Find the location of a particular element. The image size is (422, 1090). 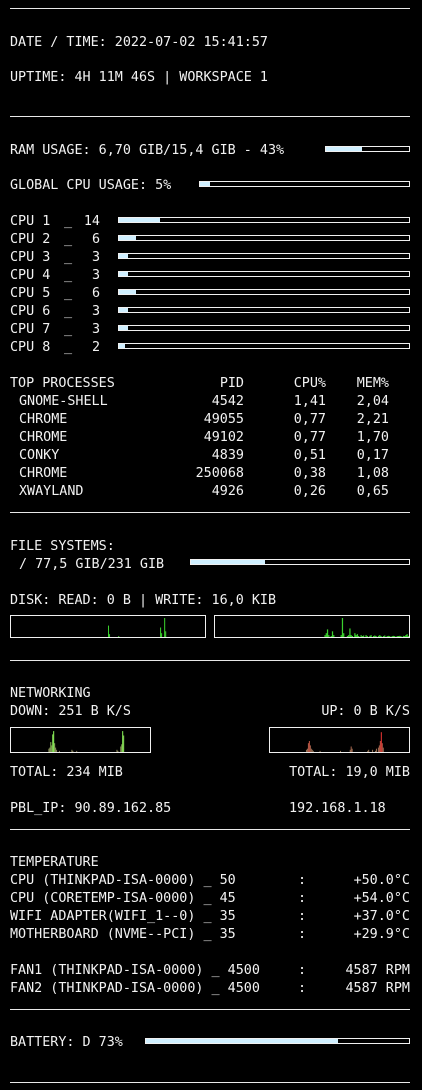

process-pid: 4926 is located at coordinates (227, 491).